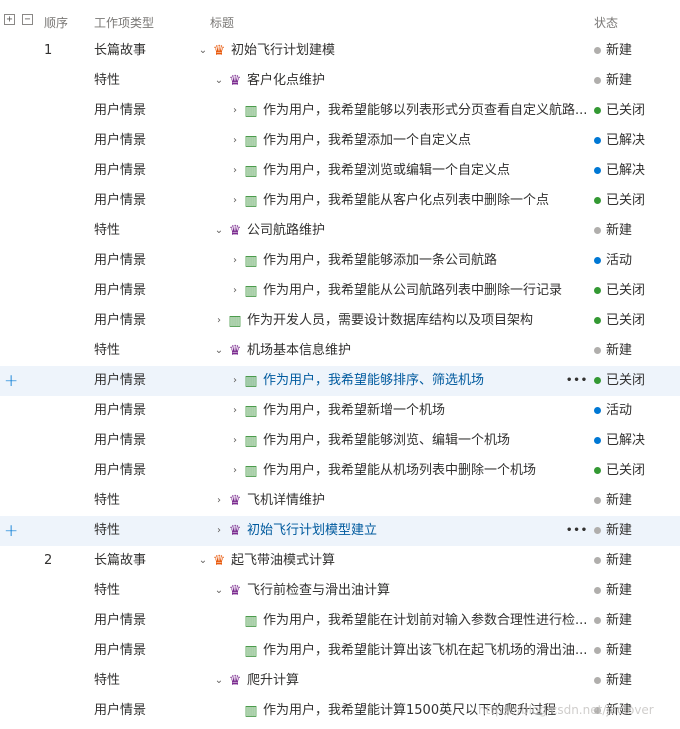  I want to click on work-item-title: 作为用户，我希望添加一个自定义点, so click(367, 141).